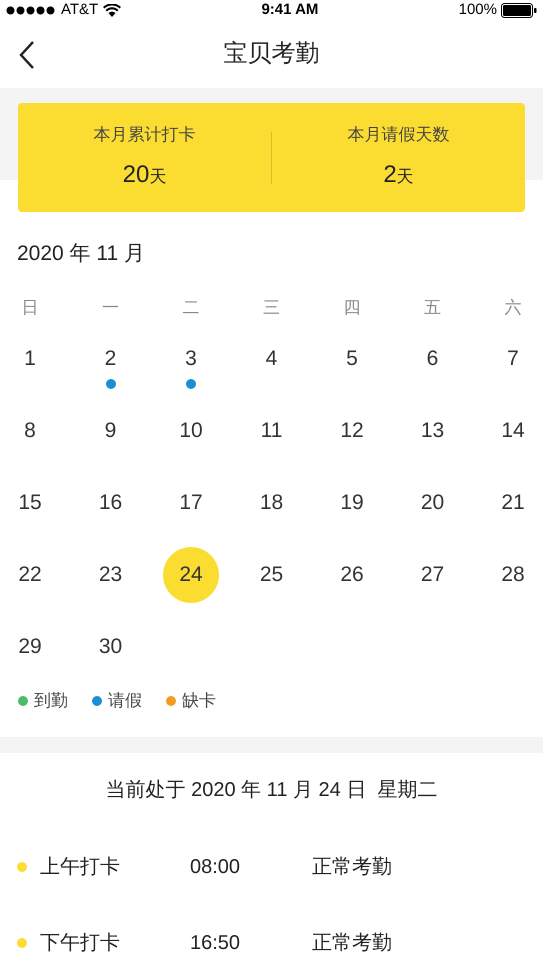 The width and height of the screenshot is (543, 968). What do you see at coordinates (191, 503) in the screenshot?
I see `calendar-day: 17` at bounding box center [191, 503].